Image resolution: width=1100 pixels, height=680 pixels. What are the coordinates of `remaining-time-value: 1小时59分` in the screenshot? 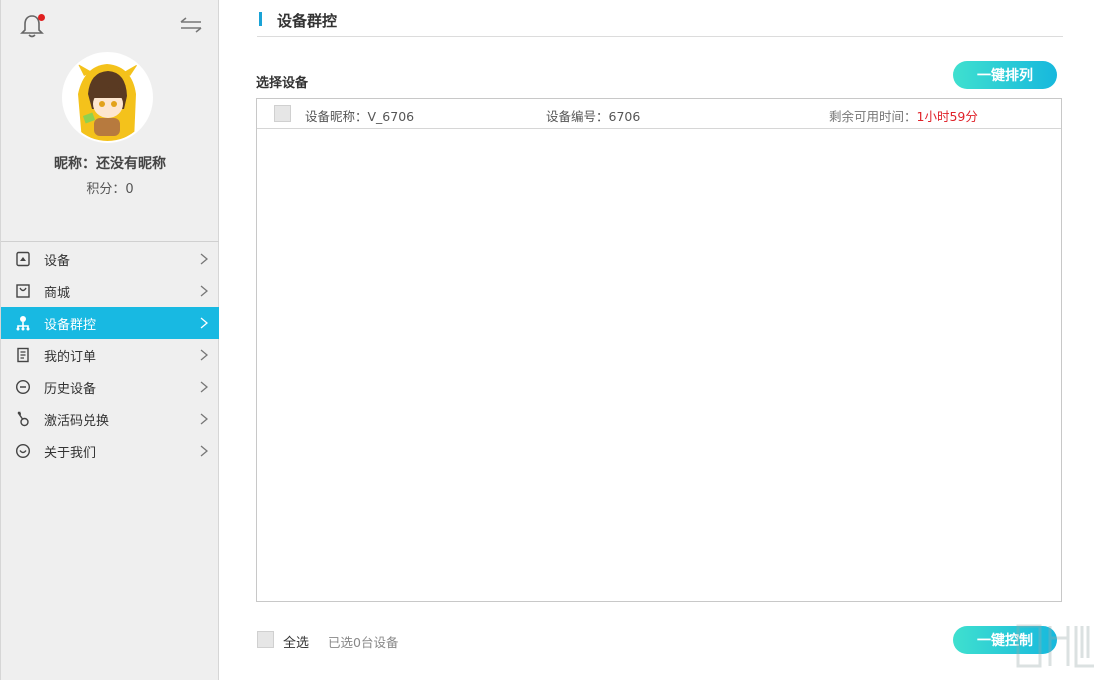 It's located at (947, 116).